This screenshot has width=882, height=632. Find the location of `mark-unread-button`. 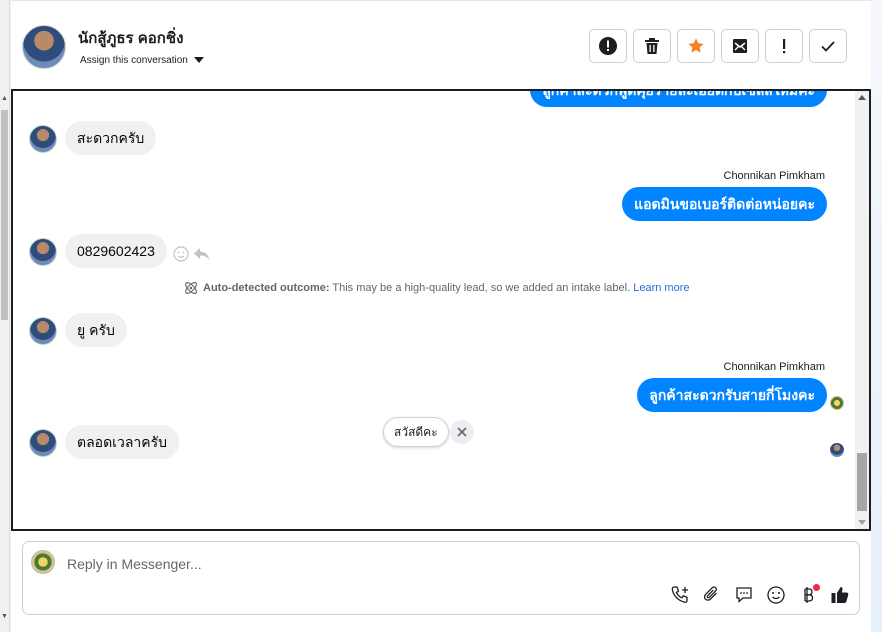

mark-unread-button is located at coordinates (740, 46).